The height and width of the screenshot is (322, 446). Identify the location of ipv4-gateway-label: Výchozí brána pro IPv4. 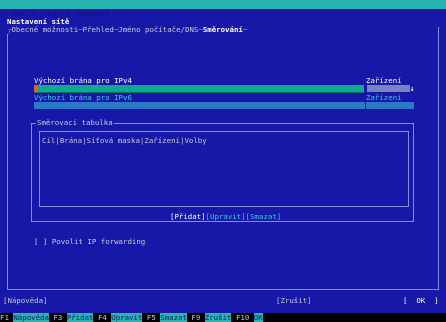
(83, 80).